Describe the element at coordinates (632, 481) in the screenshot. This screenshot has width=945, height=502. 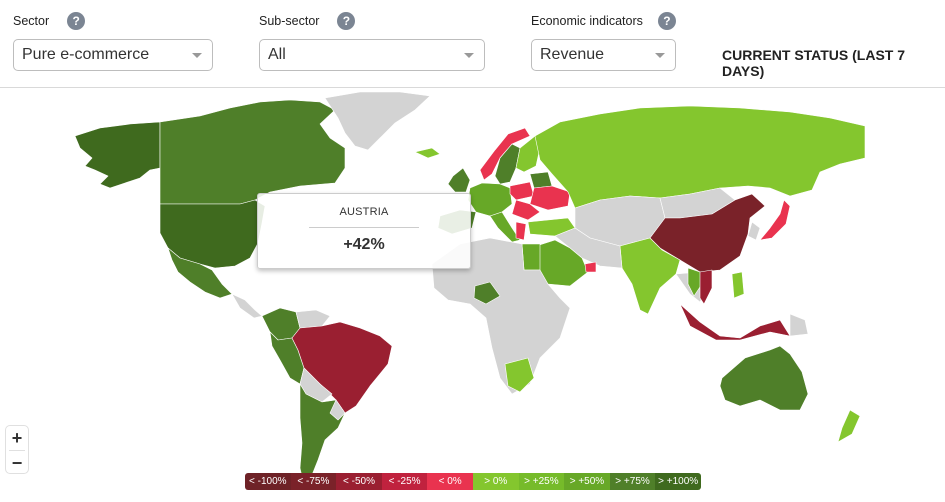
I see `legend-item: > +75%` at that location.